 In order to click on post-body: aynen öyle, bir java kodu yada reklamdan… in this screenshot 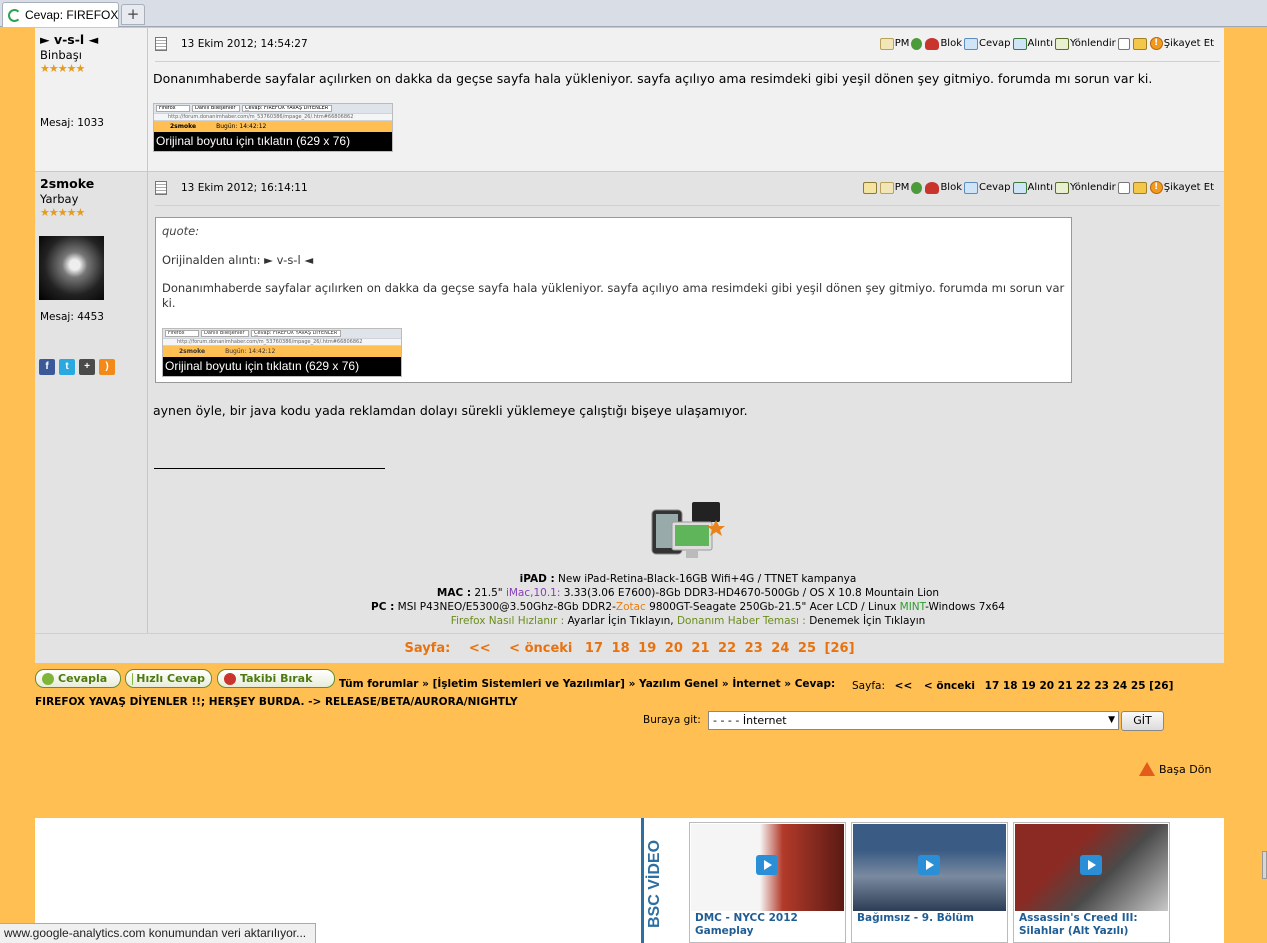, I will do `click(450, 410)`.